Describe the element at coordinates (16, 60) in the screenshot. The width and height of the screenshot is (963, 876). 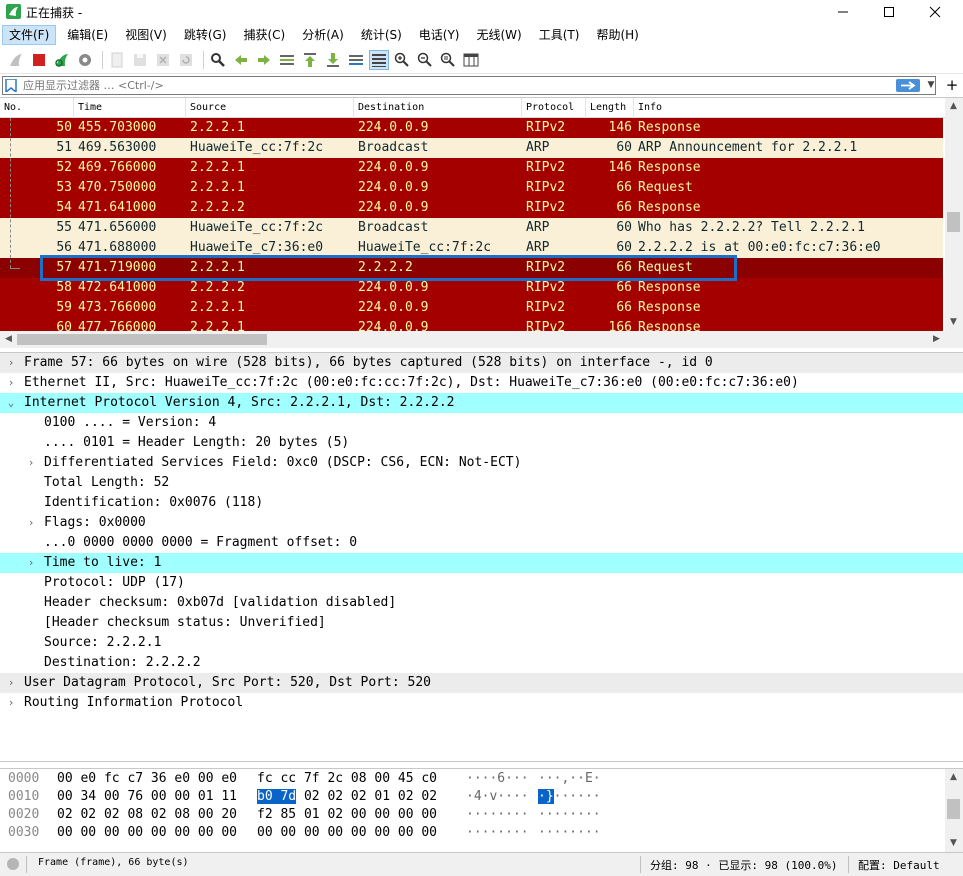
I see `start-capture-button` at that location.